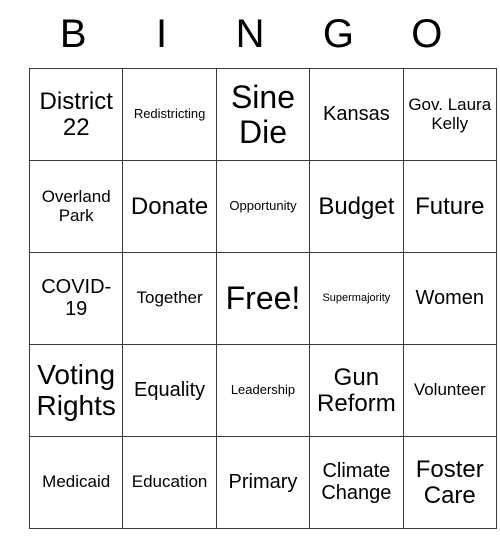 The width and height of the screenshot is (500, 544). I want to click on bingo-cell: Donate, so click(169, 206).